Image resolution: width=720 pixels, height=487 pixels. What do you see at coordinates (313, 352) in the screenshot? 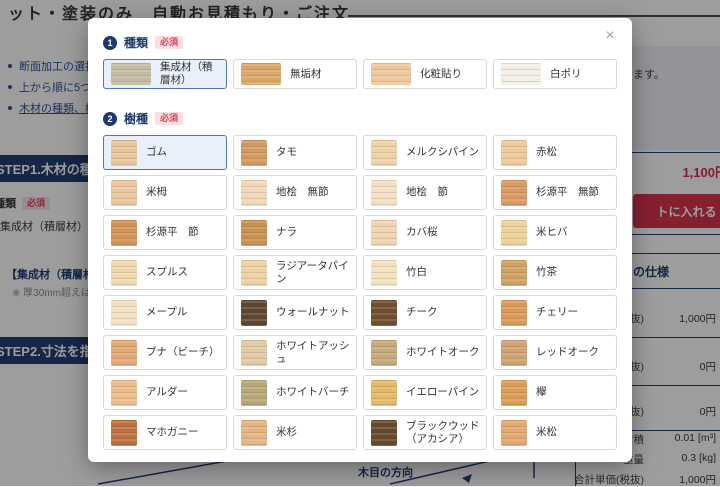
I see `species-option-label: ホワイトアッシュ` at bounding box center [313, 352].